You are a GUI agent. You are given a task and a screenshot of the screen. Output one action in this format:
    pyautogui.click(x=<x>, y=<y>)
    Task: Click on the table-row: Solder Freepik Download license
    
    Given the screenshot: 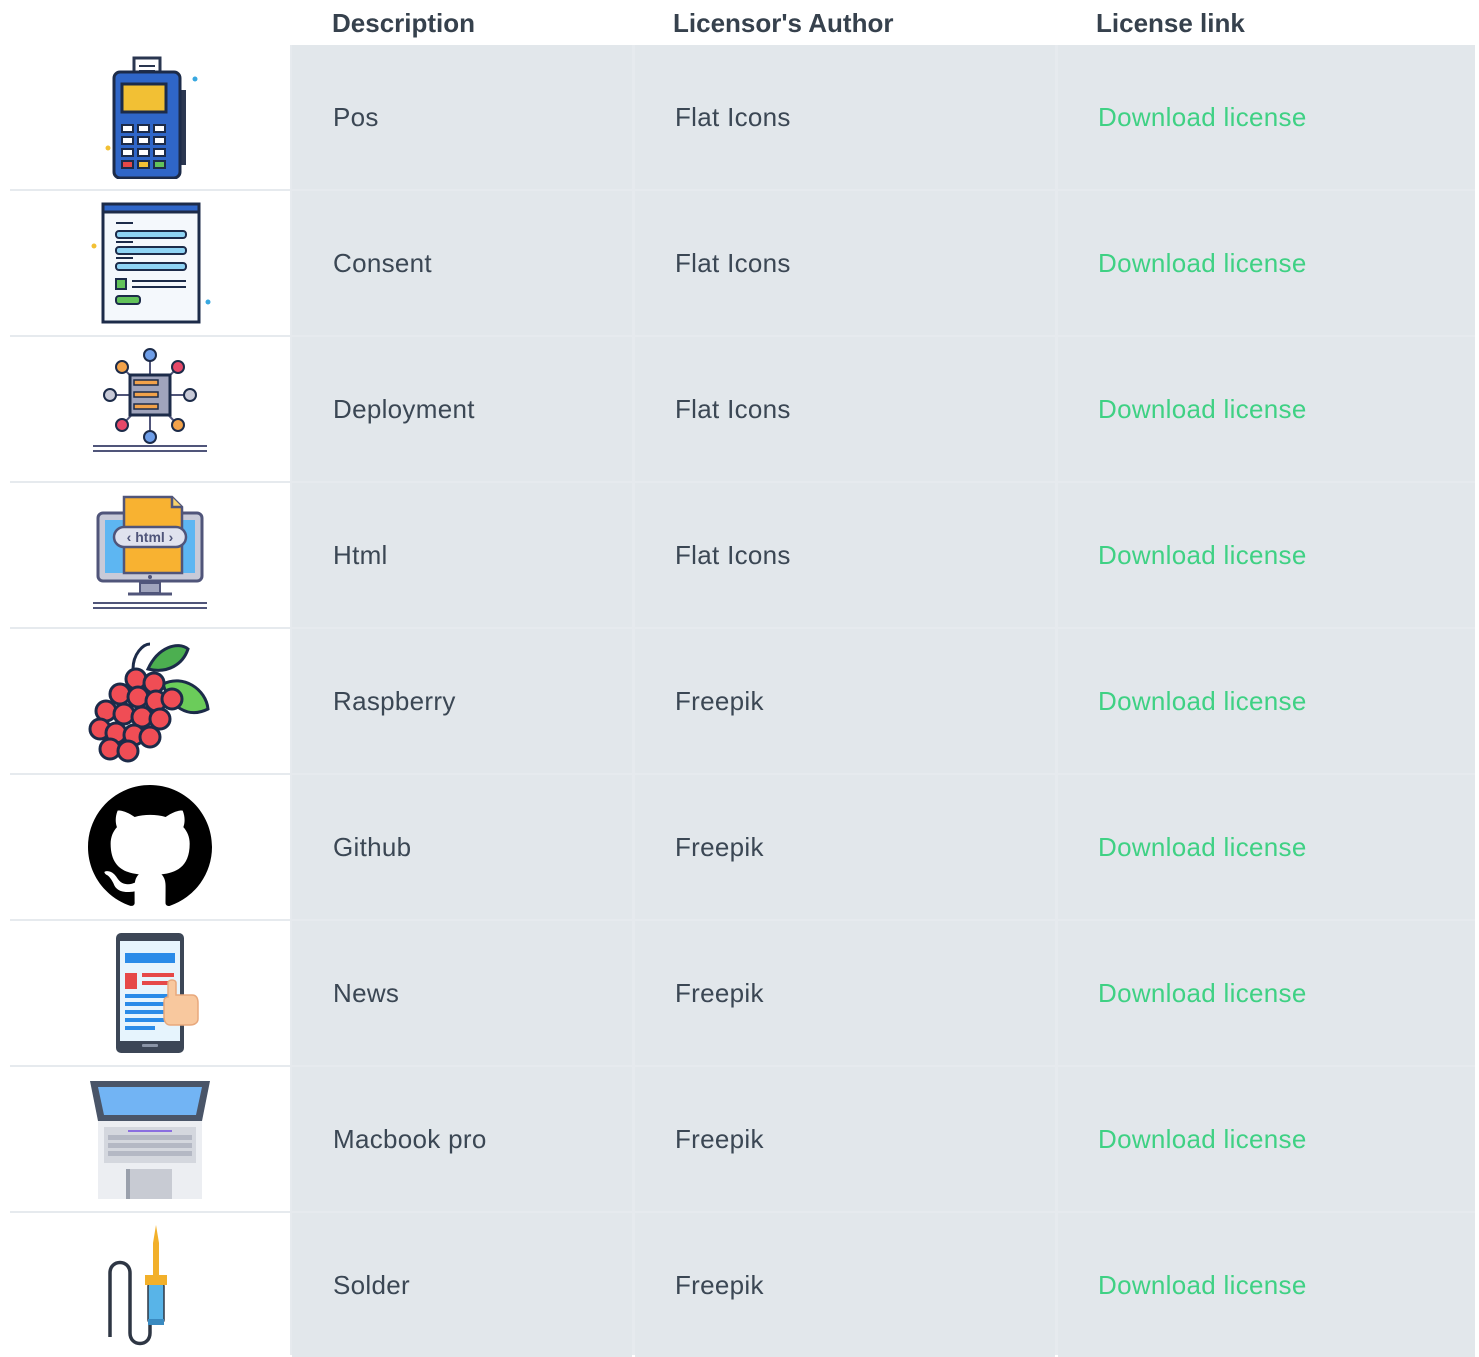 What is the action you would take?
    pyautogui.click(x=742, y=1285)
    